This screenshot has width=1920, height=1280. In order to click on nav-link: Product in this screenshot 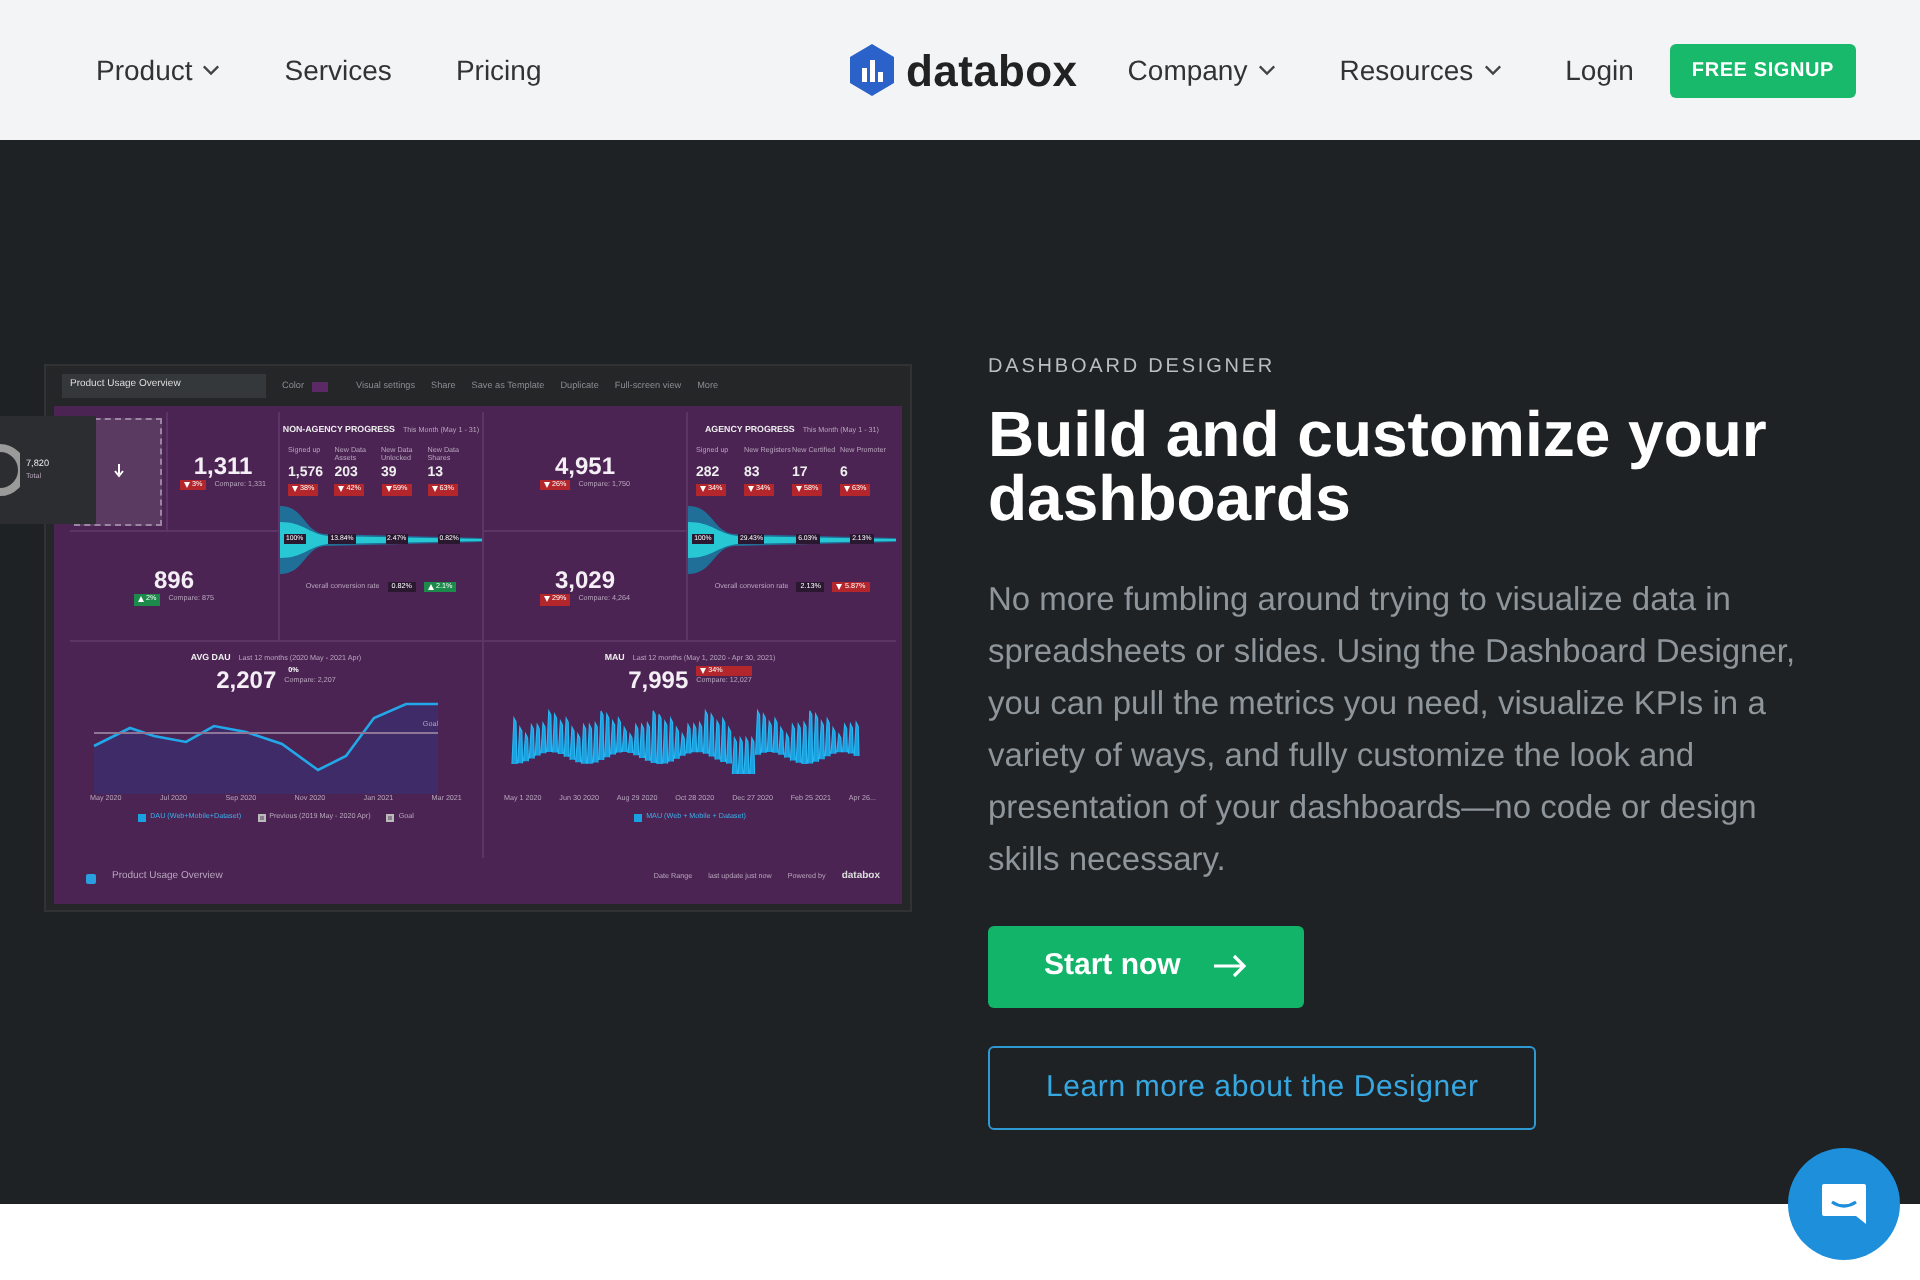, I will do `click(158, 70)`.